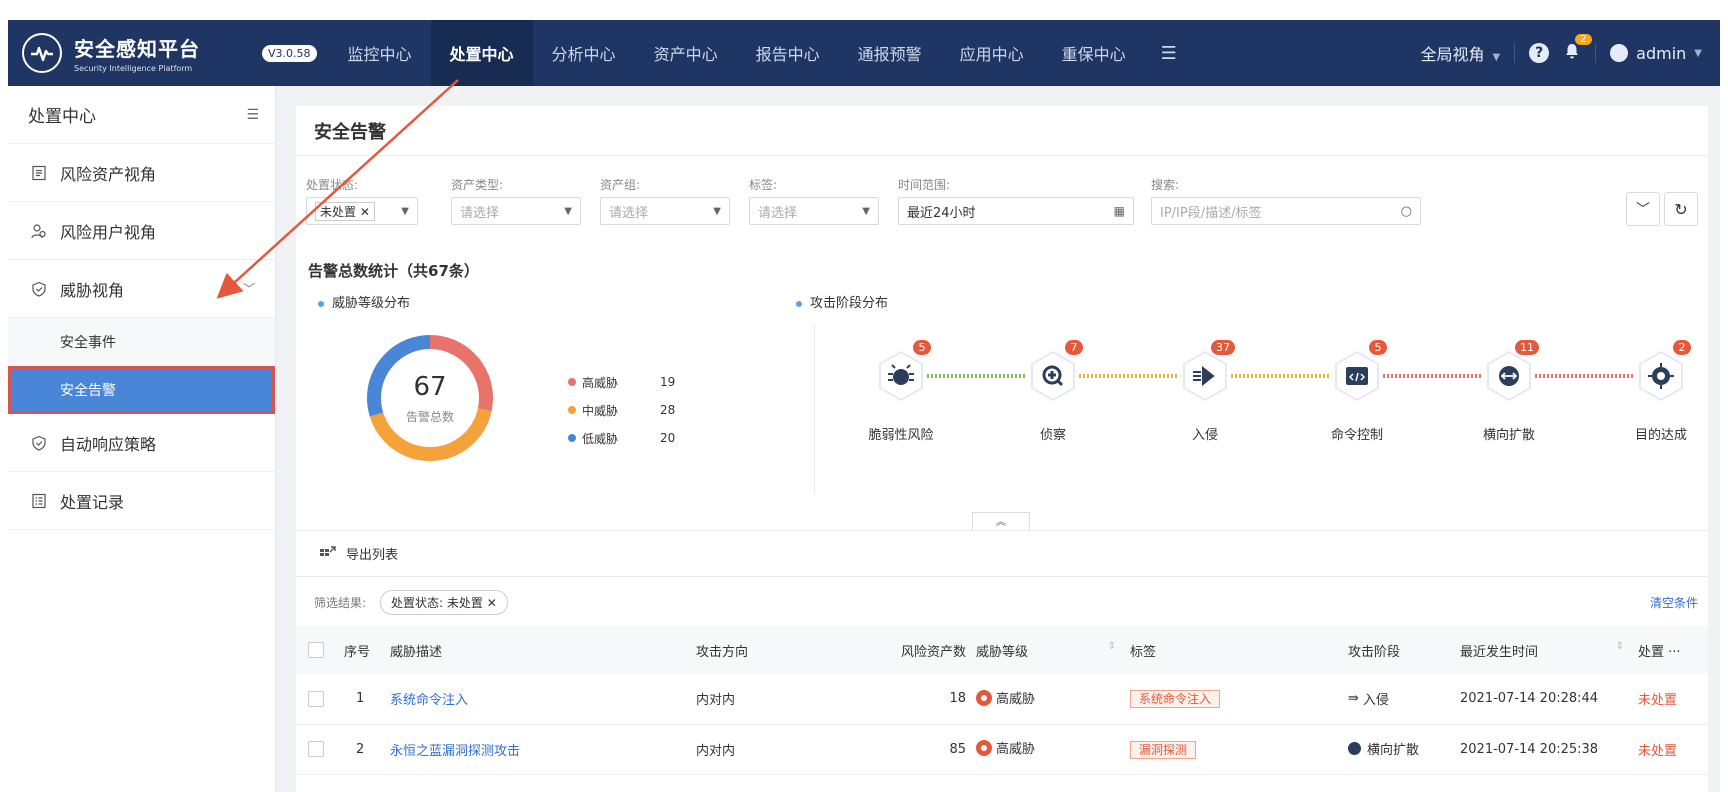 This screenshot has height=792, width=1728. What do you see at coordinates (924, 185) in the screenshot?
I see `filter-label: 时间范围:` at bounding box center [924, 185].